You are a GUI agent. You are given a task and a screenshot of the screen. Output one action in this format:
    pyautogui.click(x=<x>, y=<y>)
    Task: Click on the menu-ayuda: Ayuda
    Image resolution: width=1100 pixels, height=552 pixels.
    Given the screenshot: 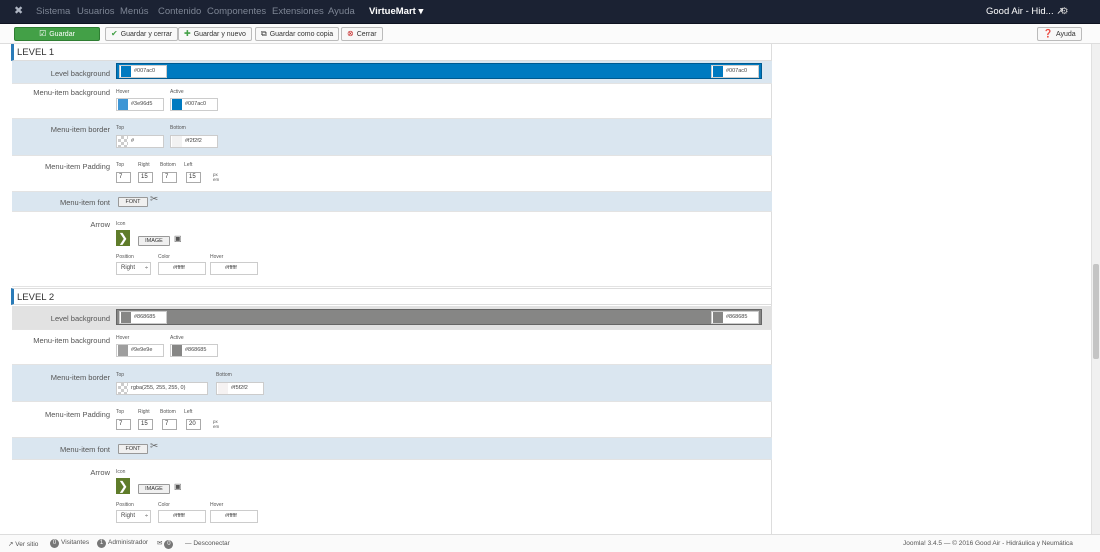 What is the action you would take?
    pyautogui.click(x=341, y=11)
    